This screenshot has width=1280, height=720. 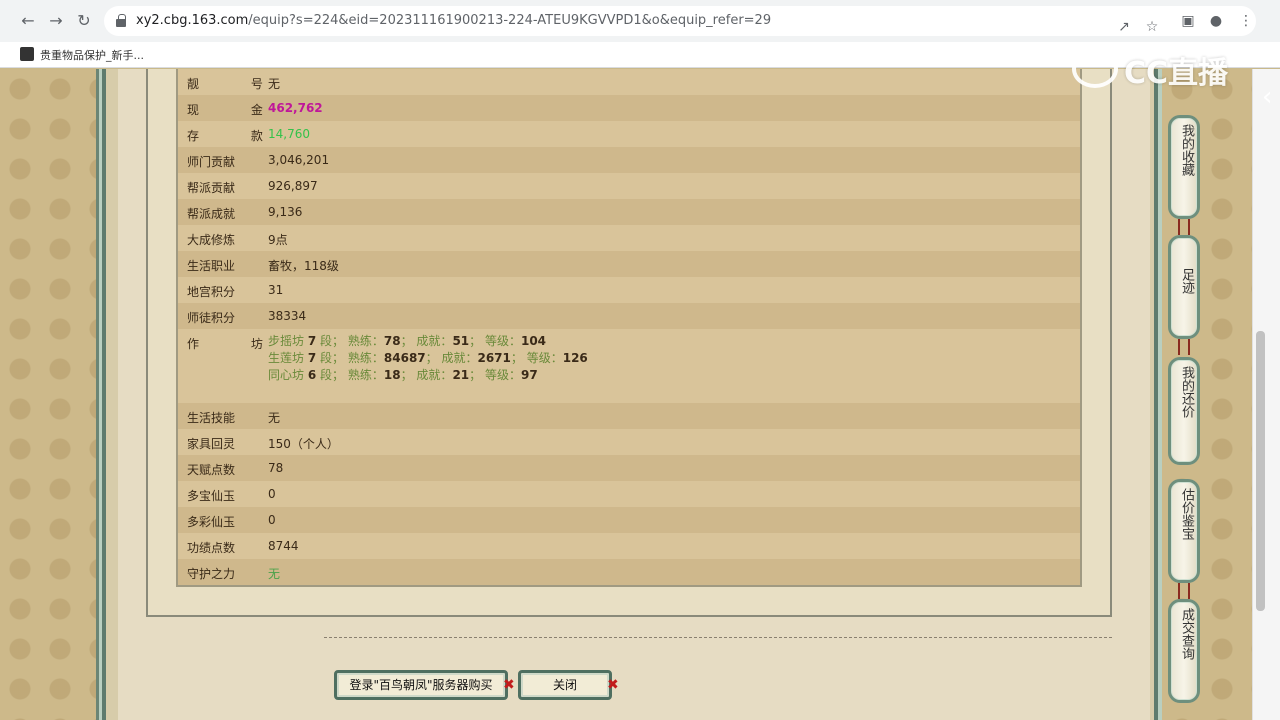 What do you see at coordinates (629, 468) in the screenshot?
I see `table-row: 天赋点数 78` at bounding box center [629, 468].